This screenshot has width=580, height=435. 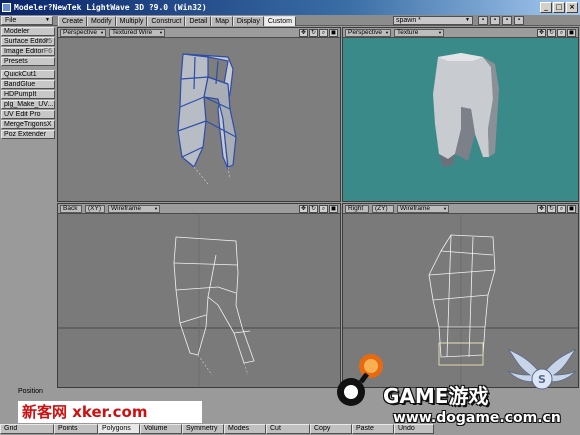 What do you see at coordinates (73, 21) in the screenshot?
I see `tab-create: Create` at bounding box center [73, 21].